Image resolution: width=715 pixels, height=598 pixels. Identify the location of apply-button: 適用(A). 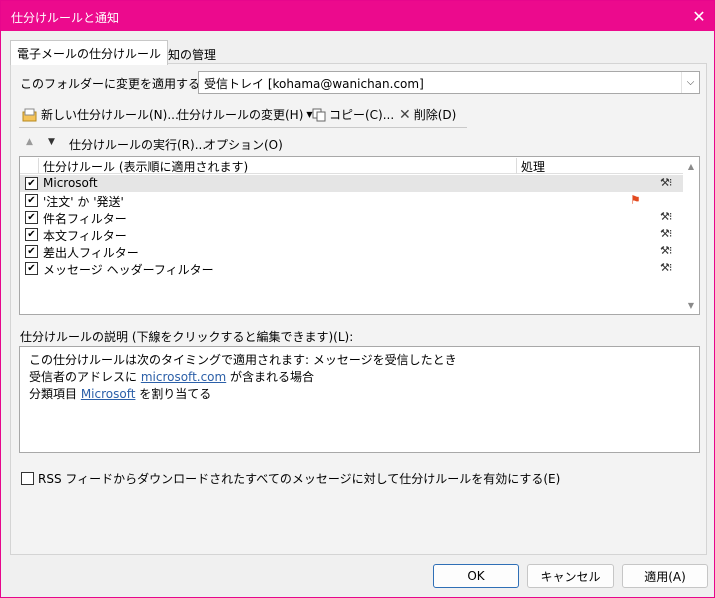
(665, 576).